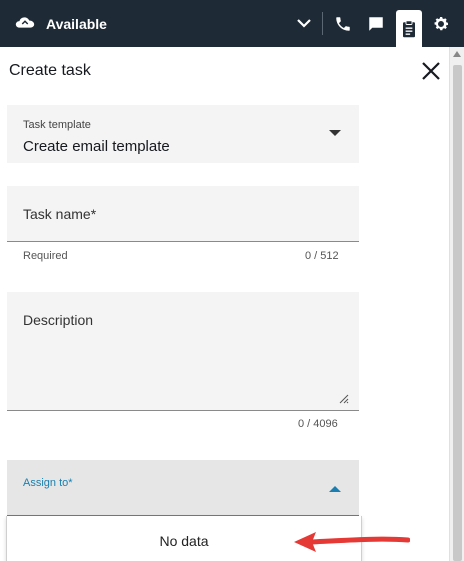 The image size is (464, 561). What do you see at coordinates (376, 24) in the screenshot?
I see `chat-icon` at bounding box center [376, 24].